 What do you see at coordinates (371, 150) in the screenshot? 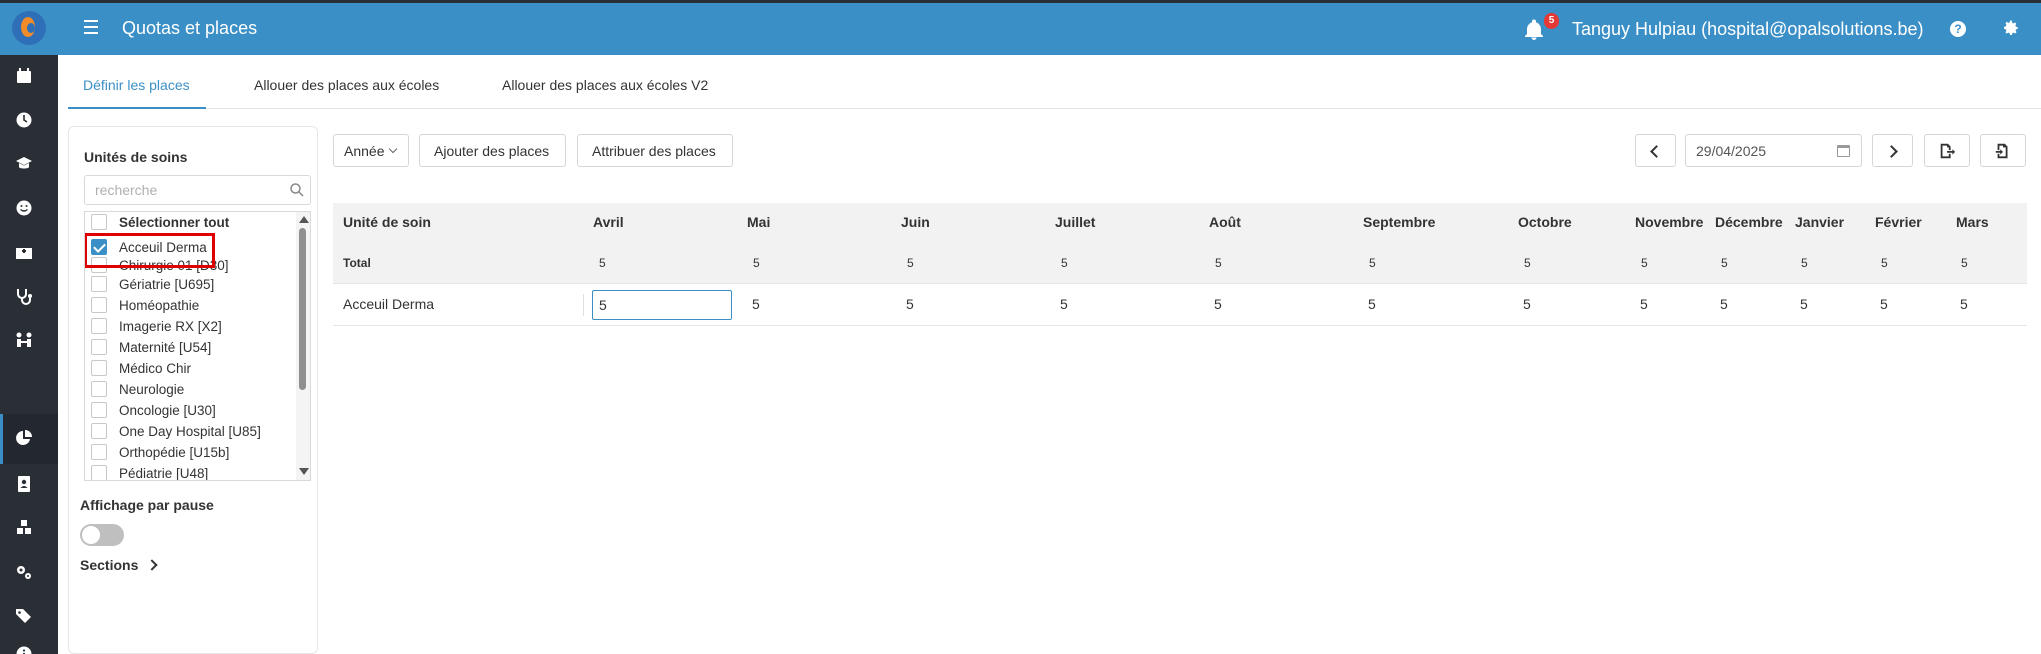
I see `year-dropdown: Année` at bounding box center [371, 150].